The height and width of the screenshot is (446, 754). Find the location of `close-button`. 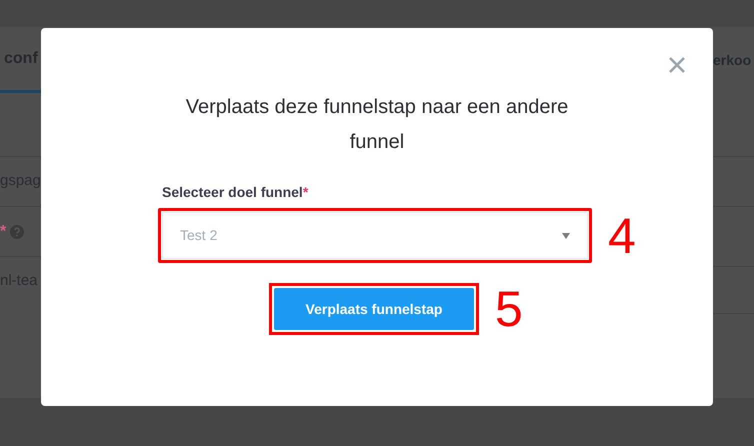

close-button is located at coordinates (677, 65).